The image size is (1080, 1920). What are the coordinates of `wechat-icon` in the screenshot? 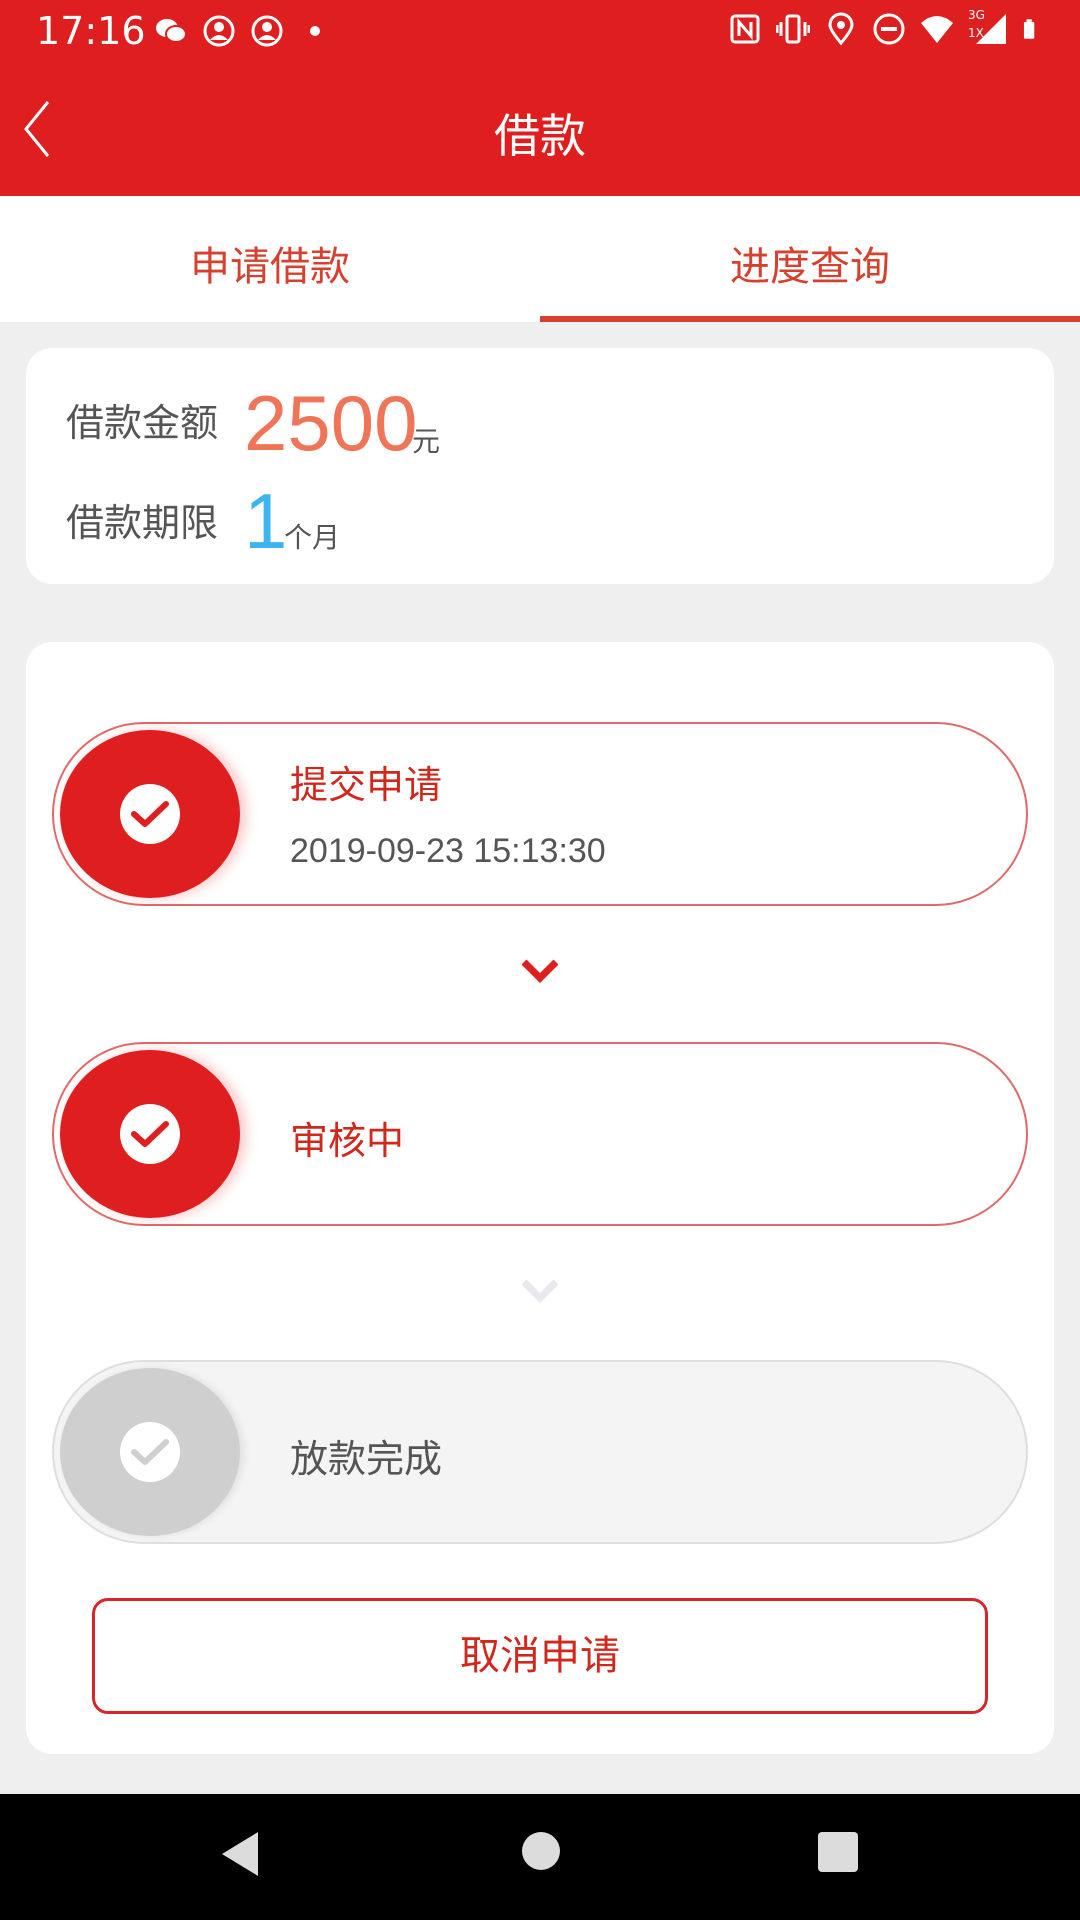 It's located at (171, 31).